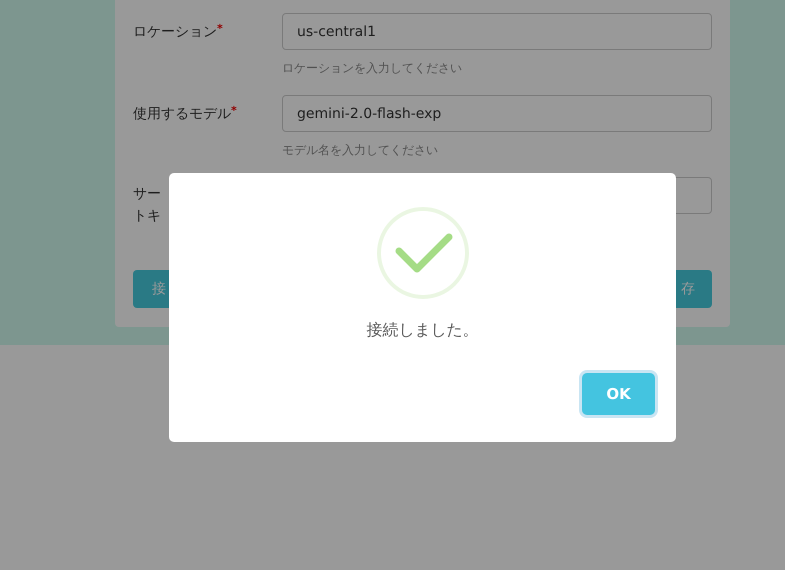  What do you see at coordinates (182, 114) in the screenshot?
I see `field-label: 使用するモデル` at bounding box center [182, 114].